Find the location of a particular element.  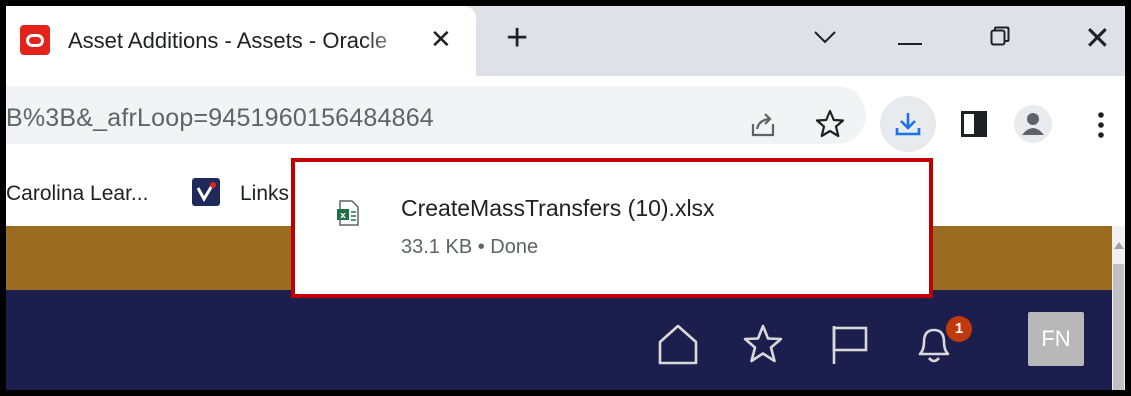

download-icon is located at coordinates (908, 124).